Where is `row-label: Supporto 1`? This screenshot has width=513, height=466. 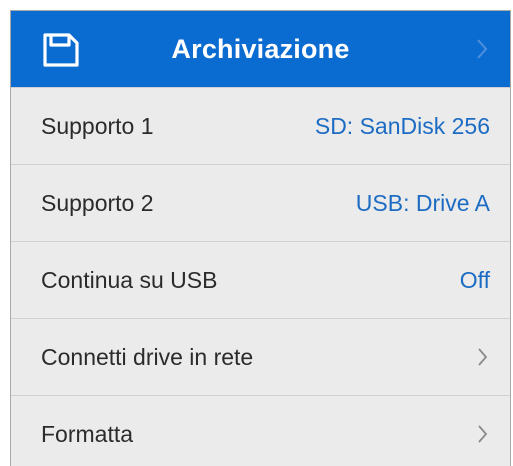 row-label: Supporto 1 is located at coordinates (97, 125).